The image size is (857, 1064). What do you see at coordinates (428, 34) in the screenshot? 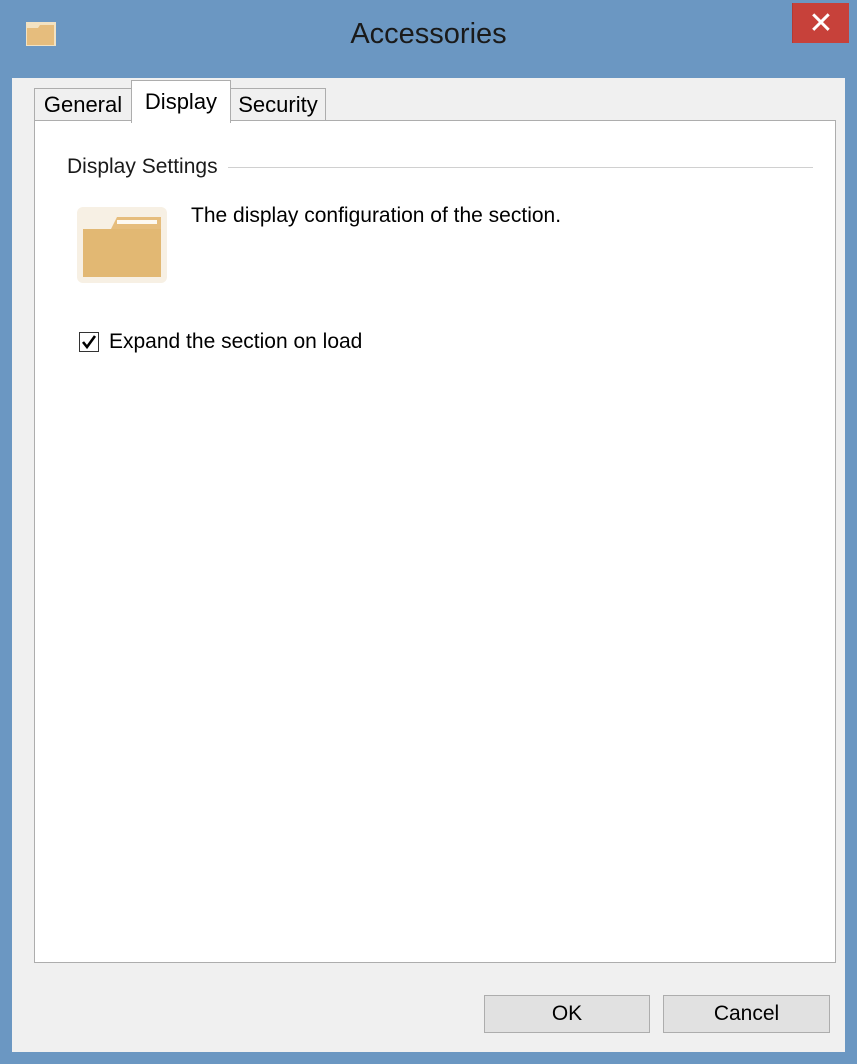
I see `window-title: Accessories` at bounding box center [428, 34].